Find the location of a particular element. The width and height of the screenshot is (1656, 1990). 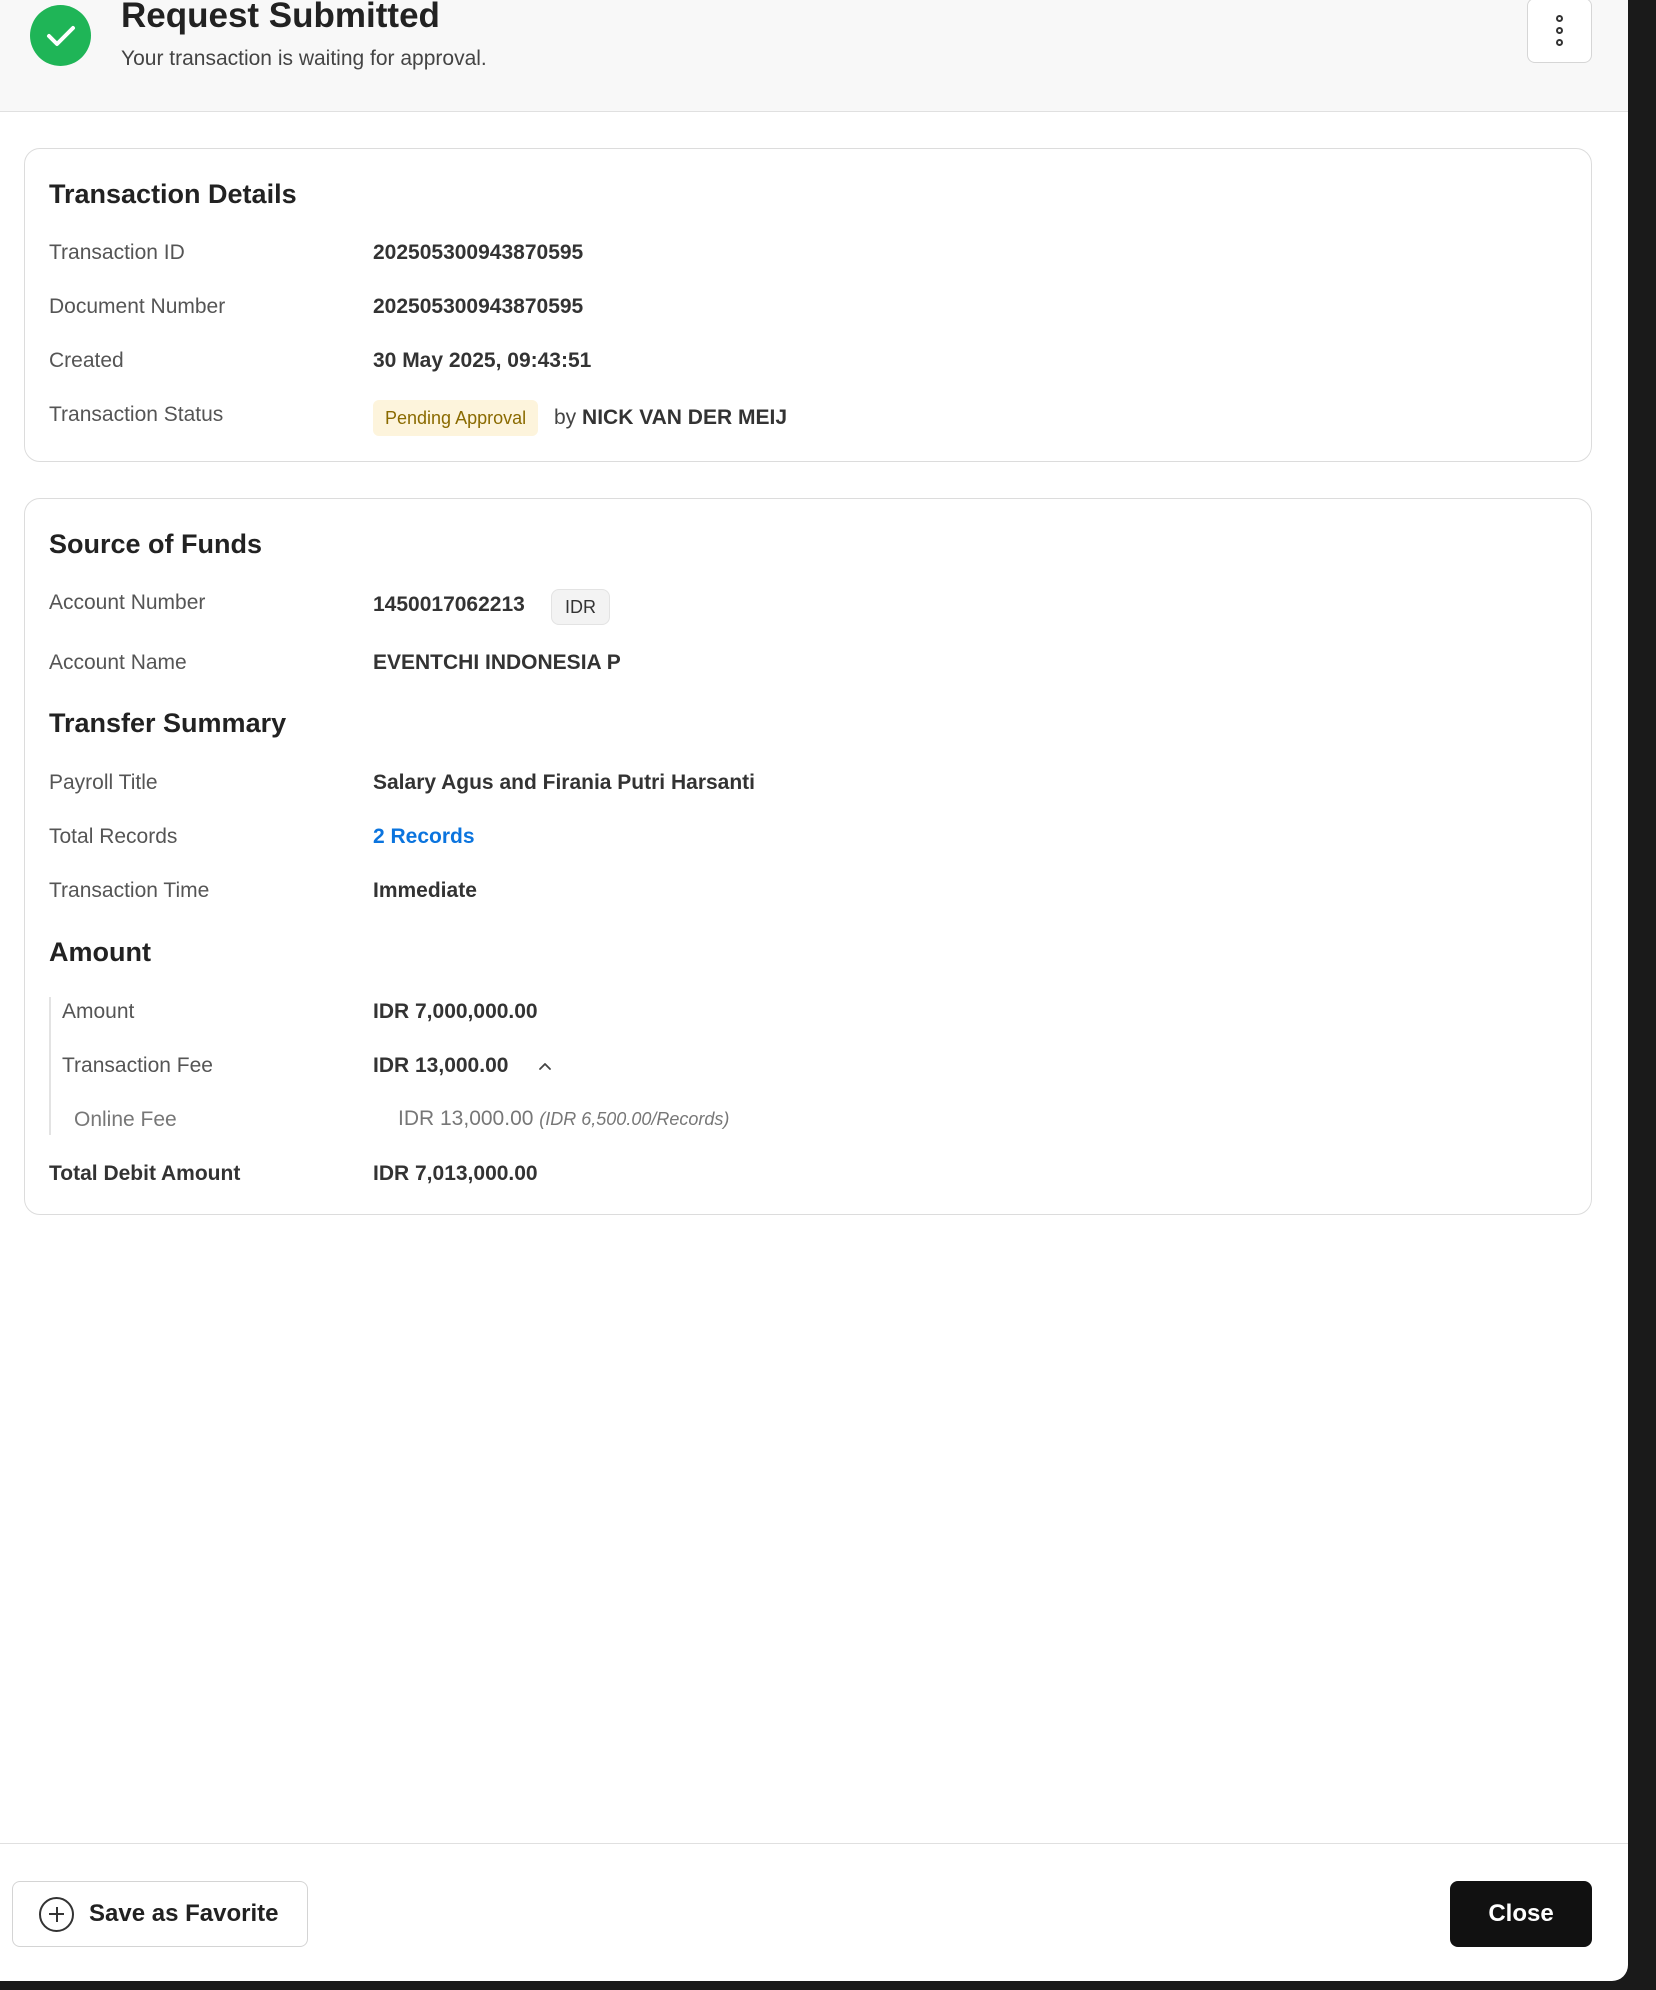

account-name-value: EVENTCHI INDONESIA P is located at coordinates (497, 662).